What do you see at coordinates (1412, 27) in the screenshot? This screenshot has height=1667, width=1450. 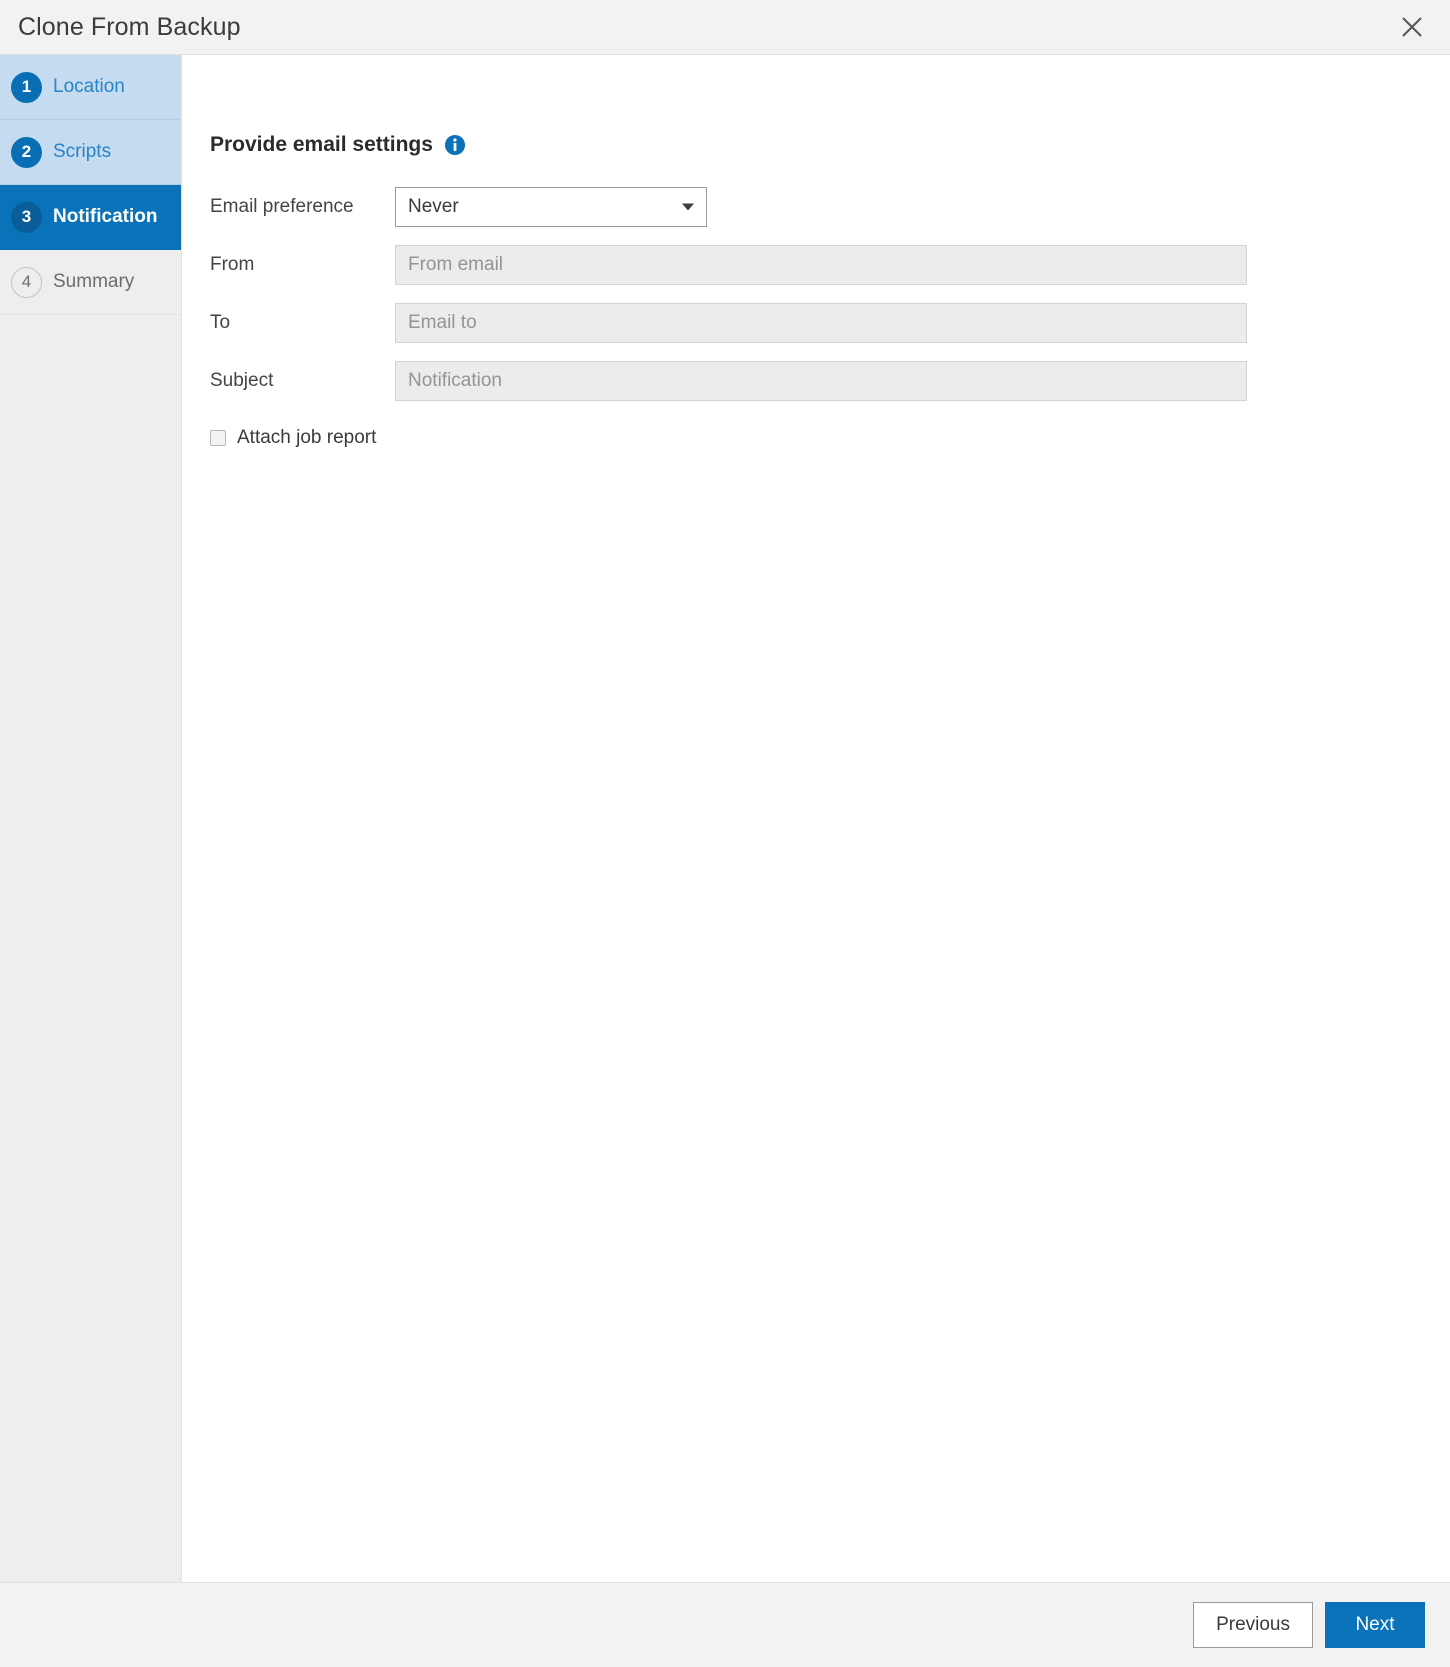 I see `close-icon` at bounding box center [1412, 27].